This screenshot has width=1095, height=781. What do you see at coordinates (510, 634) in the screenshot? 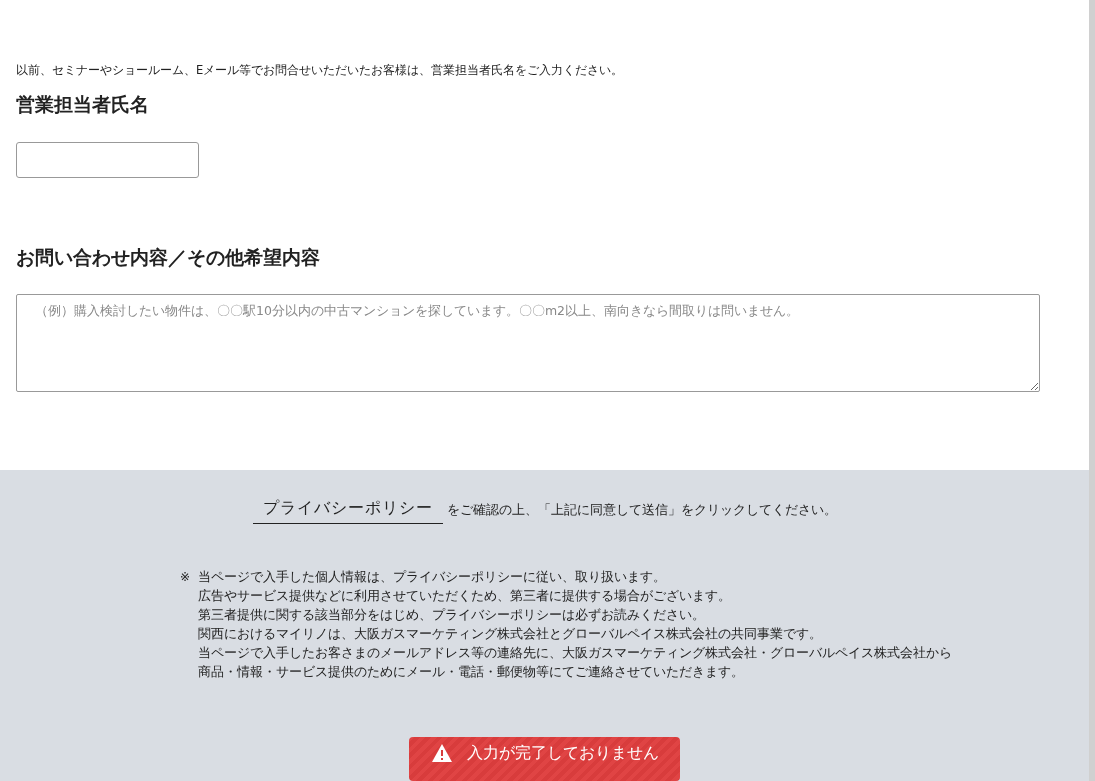
I see `note-text: 関西におけるマイリノは、大阪ガスマーケティング株式会社とグローバルペイス株式会社の共同事業です。` at bounding box center [510, 634].